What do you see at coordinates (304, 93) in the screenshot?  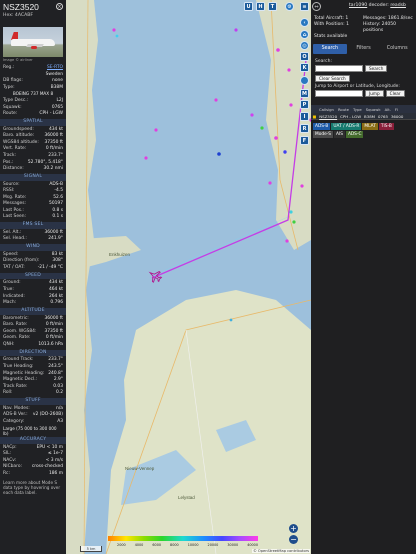 I see `toggle-M-button: M` at bounding box center [304, 93].